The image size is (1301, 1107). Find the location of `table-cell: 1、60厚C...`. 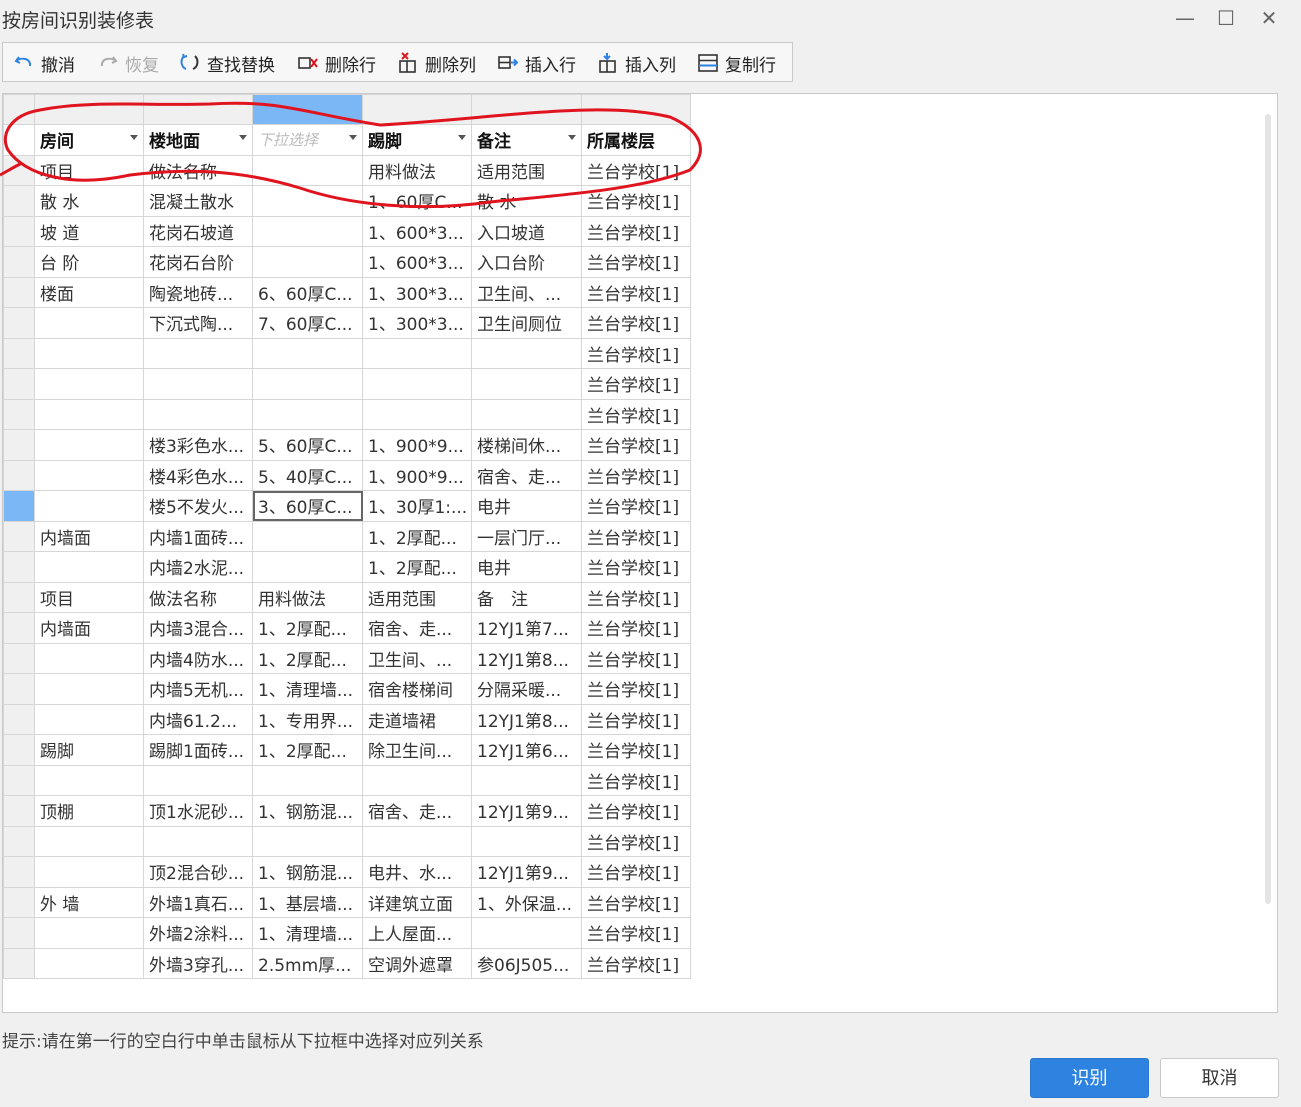

table-cell: 1、60厚C... is located at coordinates (417, 201).